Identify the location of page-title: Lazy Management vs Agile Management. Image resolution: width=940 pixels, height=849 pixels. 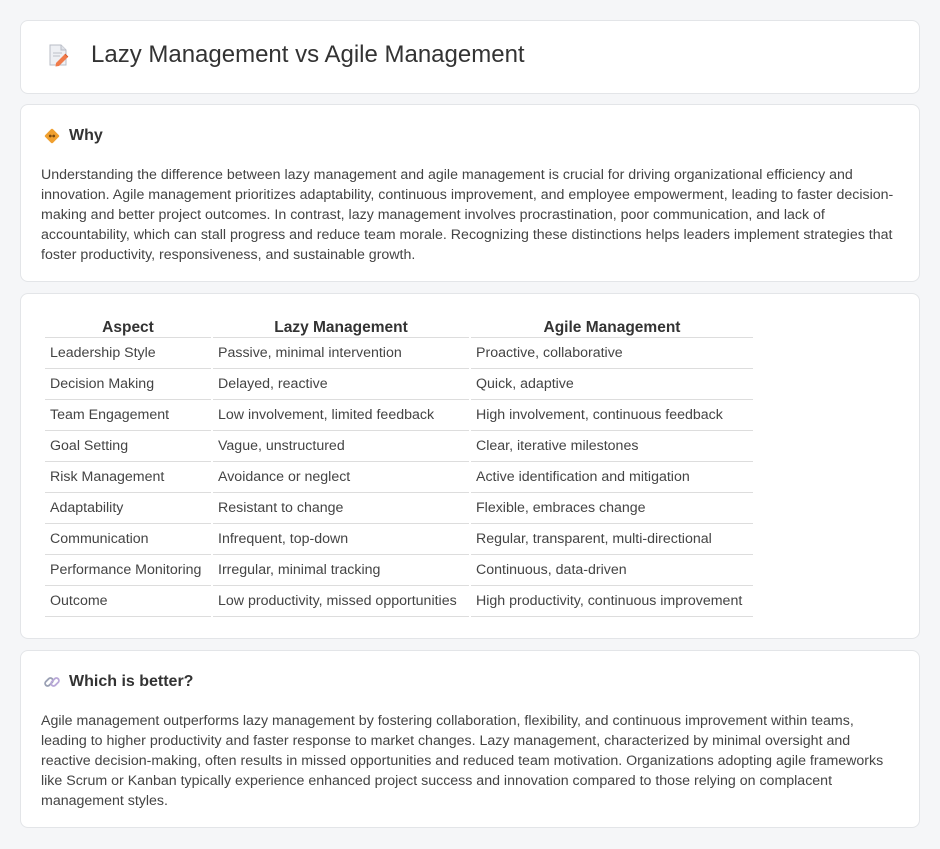
(308, 54).